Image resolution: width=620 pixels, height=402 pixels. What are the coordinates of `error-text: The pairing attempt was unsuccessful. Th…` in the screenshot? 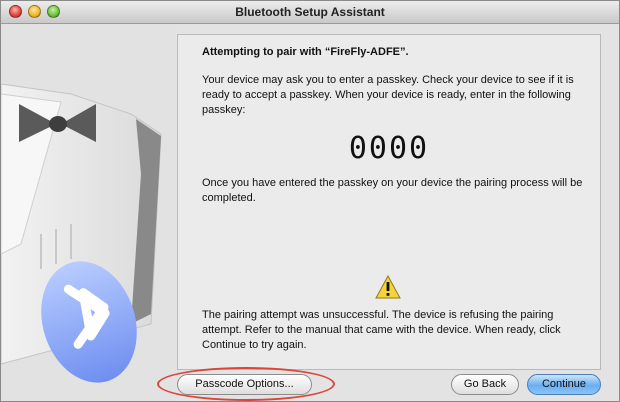 It's located at (381, 330).